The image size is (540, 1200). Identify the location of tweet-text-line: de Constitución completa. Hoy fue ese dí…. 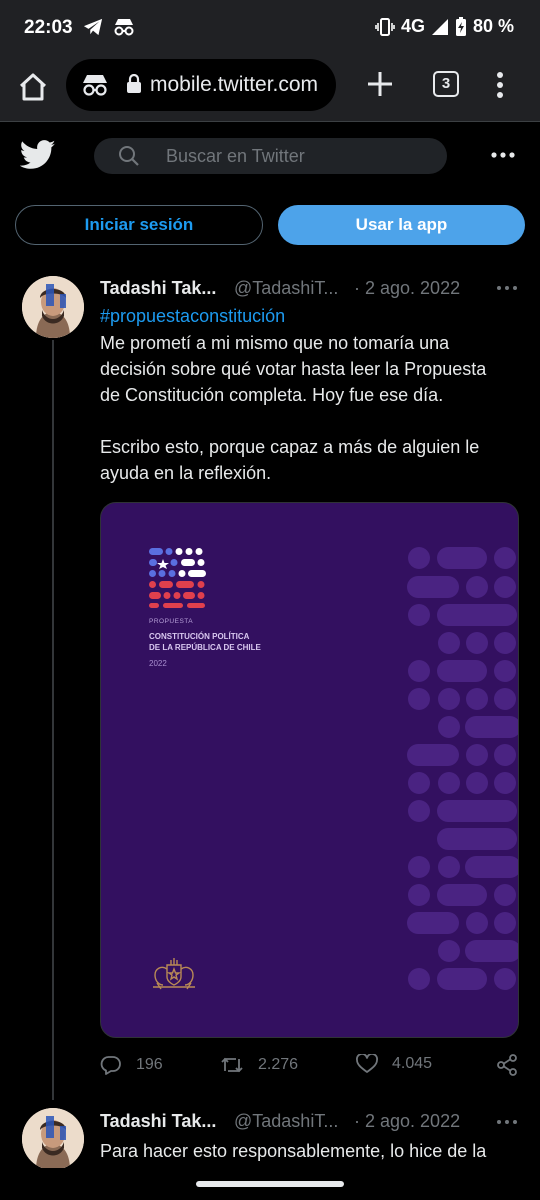
(272, 395).